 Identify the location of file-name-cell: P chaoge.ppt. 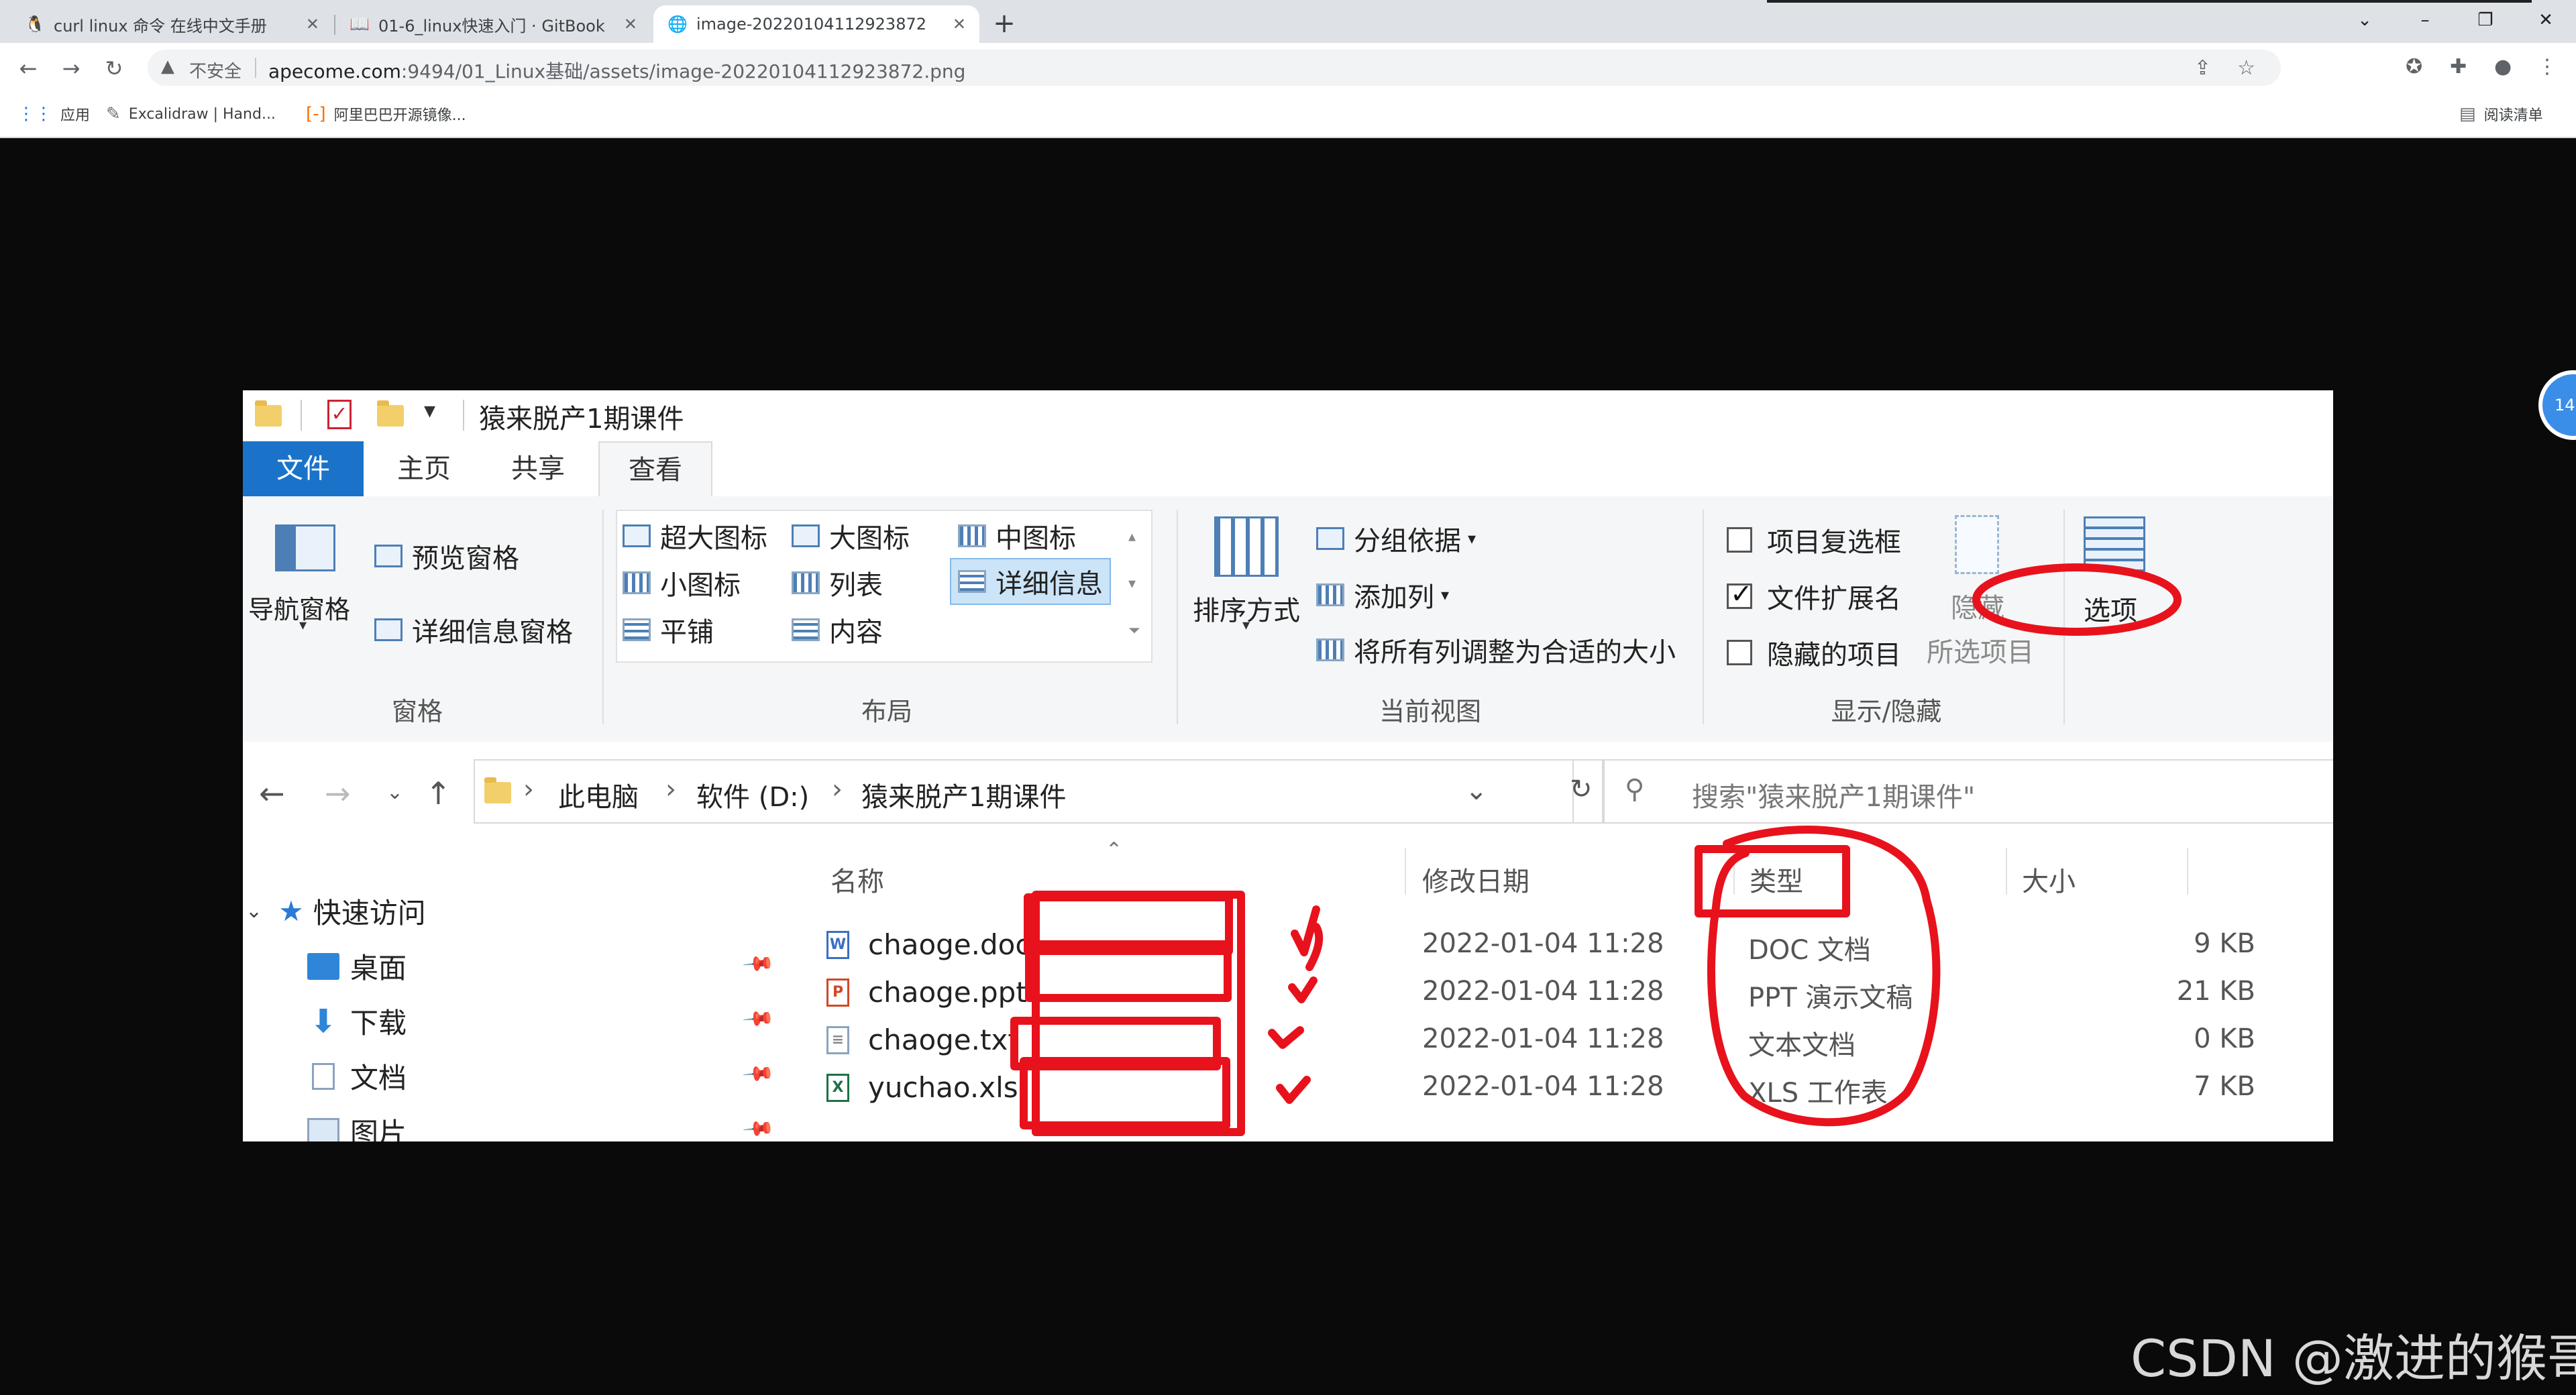
(926, 992).